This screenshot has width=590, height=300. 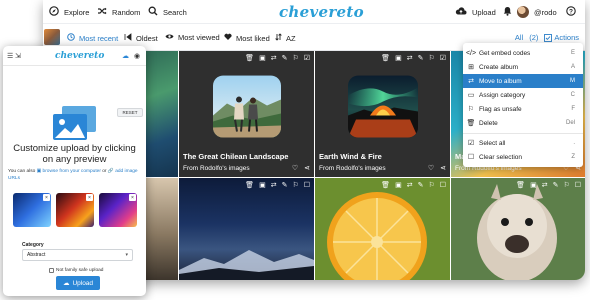 What do you see at coordinates (523, 143) in the screenshot?
I see `menu-item-select-all: ☑ Select all .` at bounding box center [523, 143].